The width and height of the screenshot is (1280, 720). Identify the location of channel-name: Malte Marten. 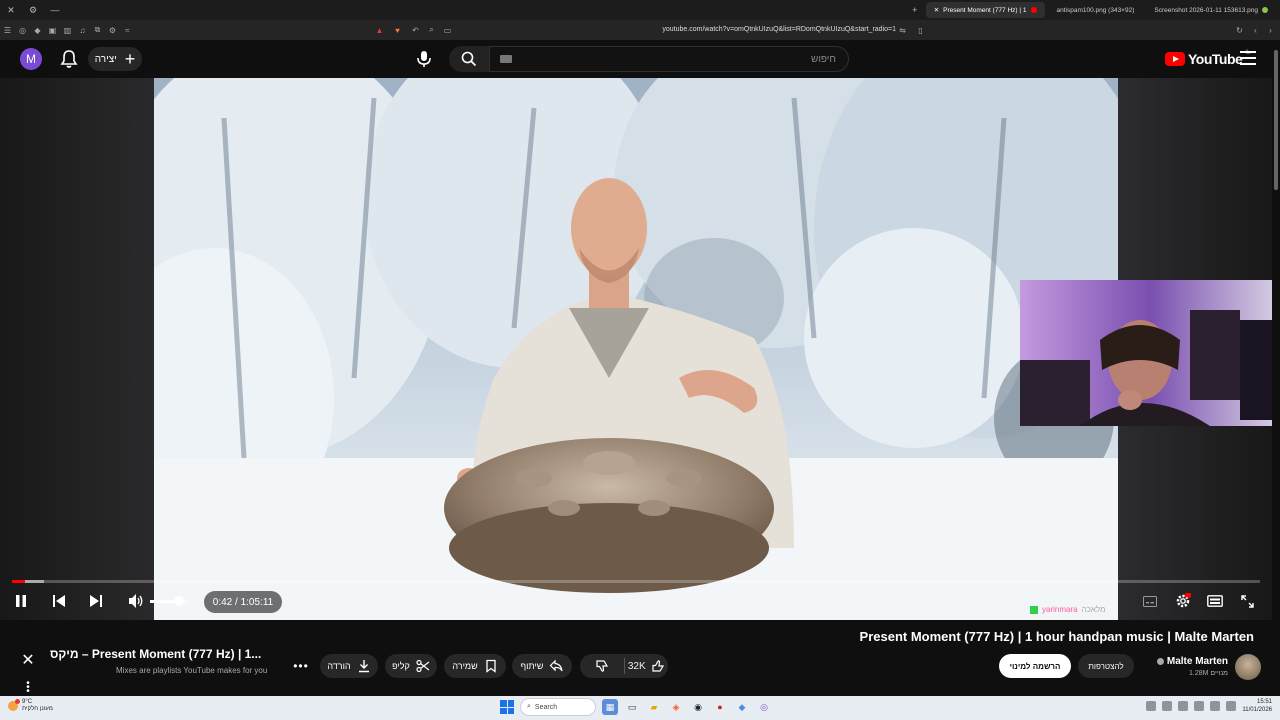
(1192, 661).